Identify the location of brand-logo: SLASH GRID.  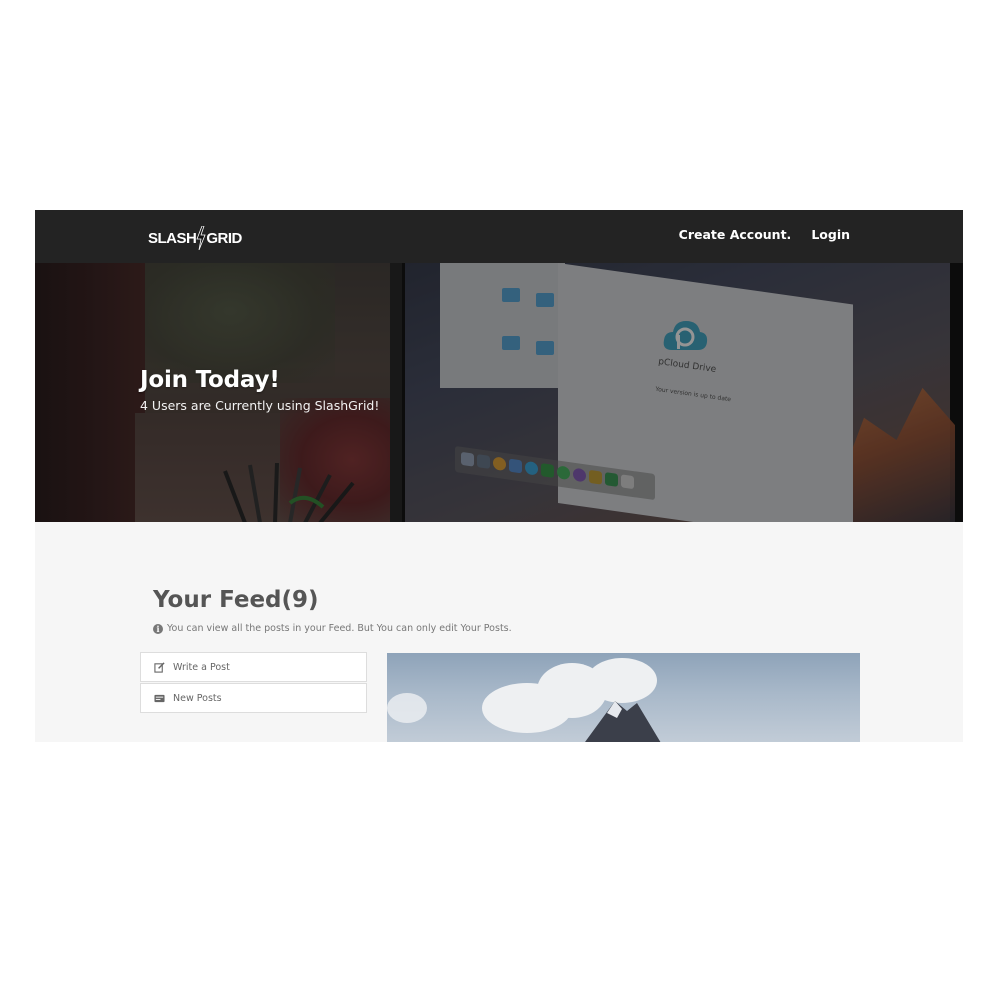
(195, 238).